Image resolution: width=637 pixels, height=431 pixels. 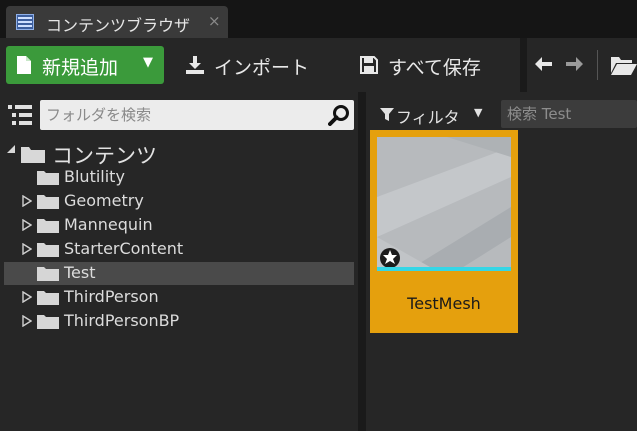 What do you see at coordinates (444, 269) in the screenshot?
I see `asset-type-bar` at bounding box center [444, 269].